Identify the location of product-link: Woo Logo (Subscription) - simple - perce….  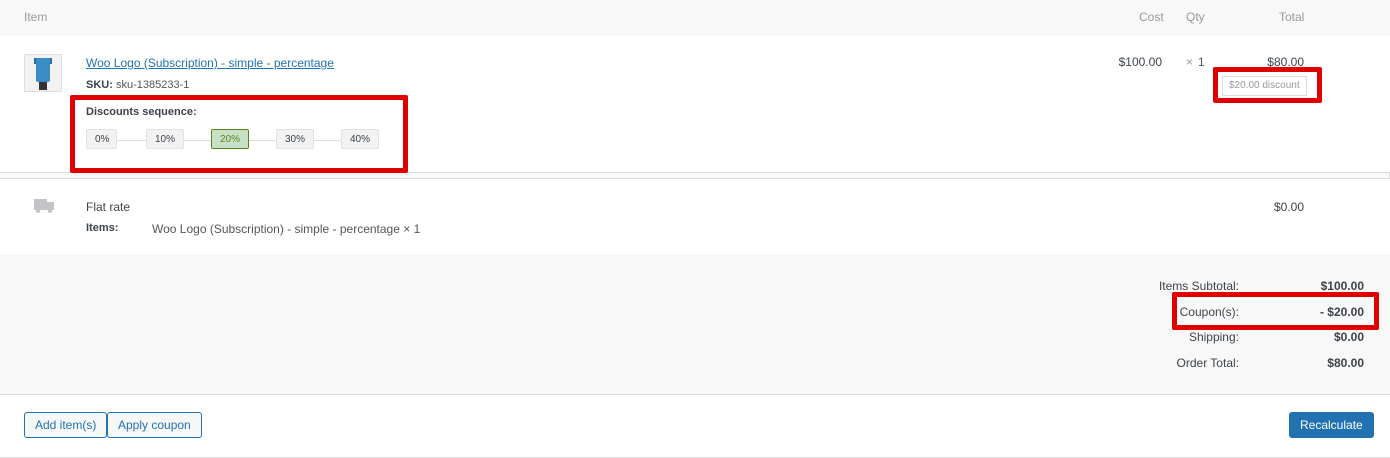
(210, 63).